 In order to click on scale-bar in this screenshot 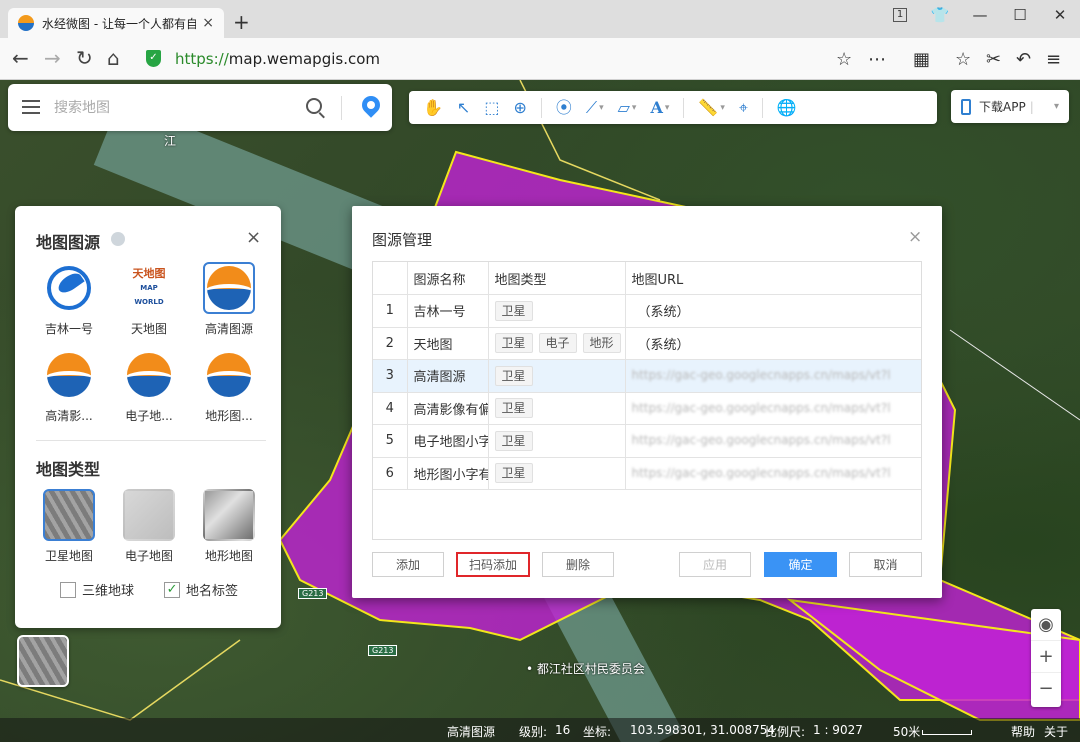, I will do `click(947, 732)`.